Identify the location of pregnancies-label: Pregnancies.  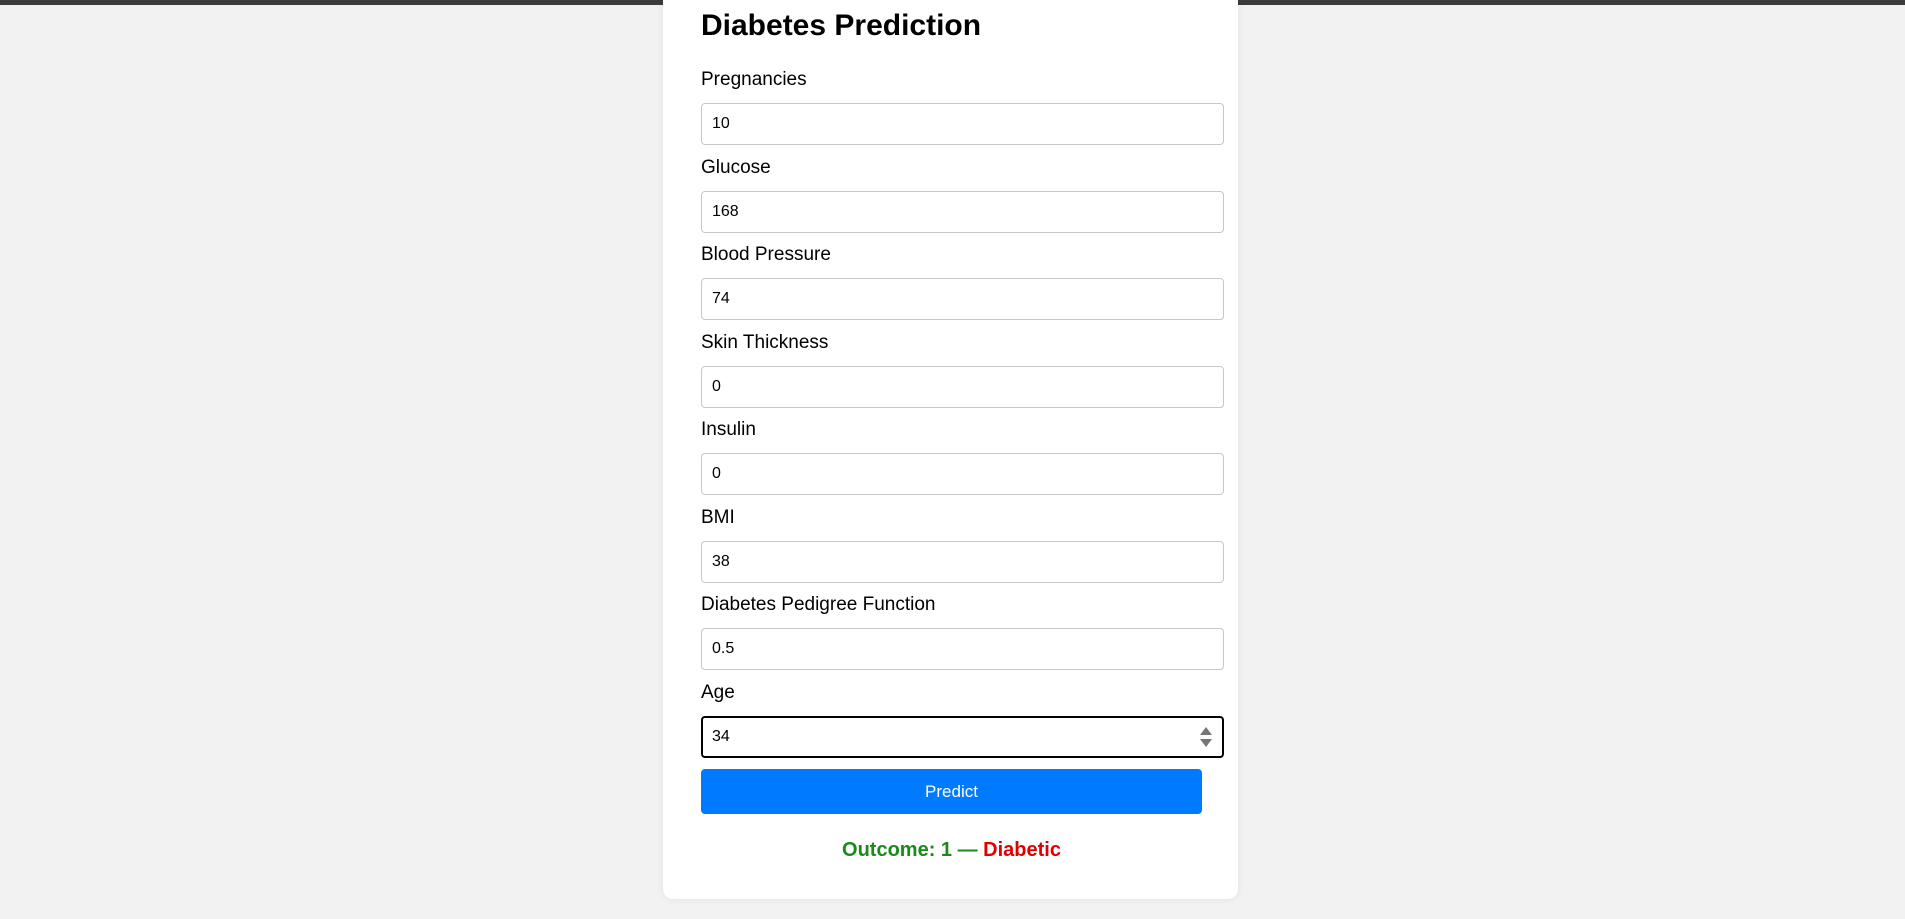
(754, 79).